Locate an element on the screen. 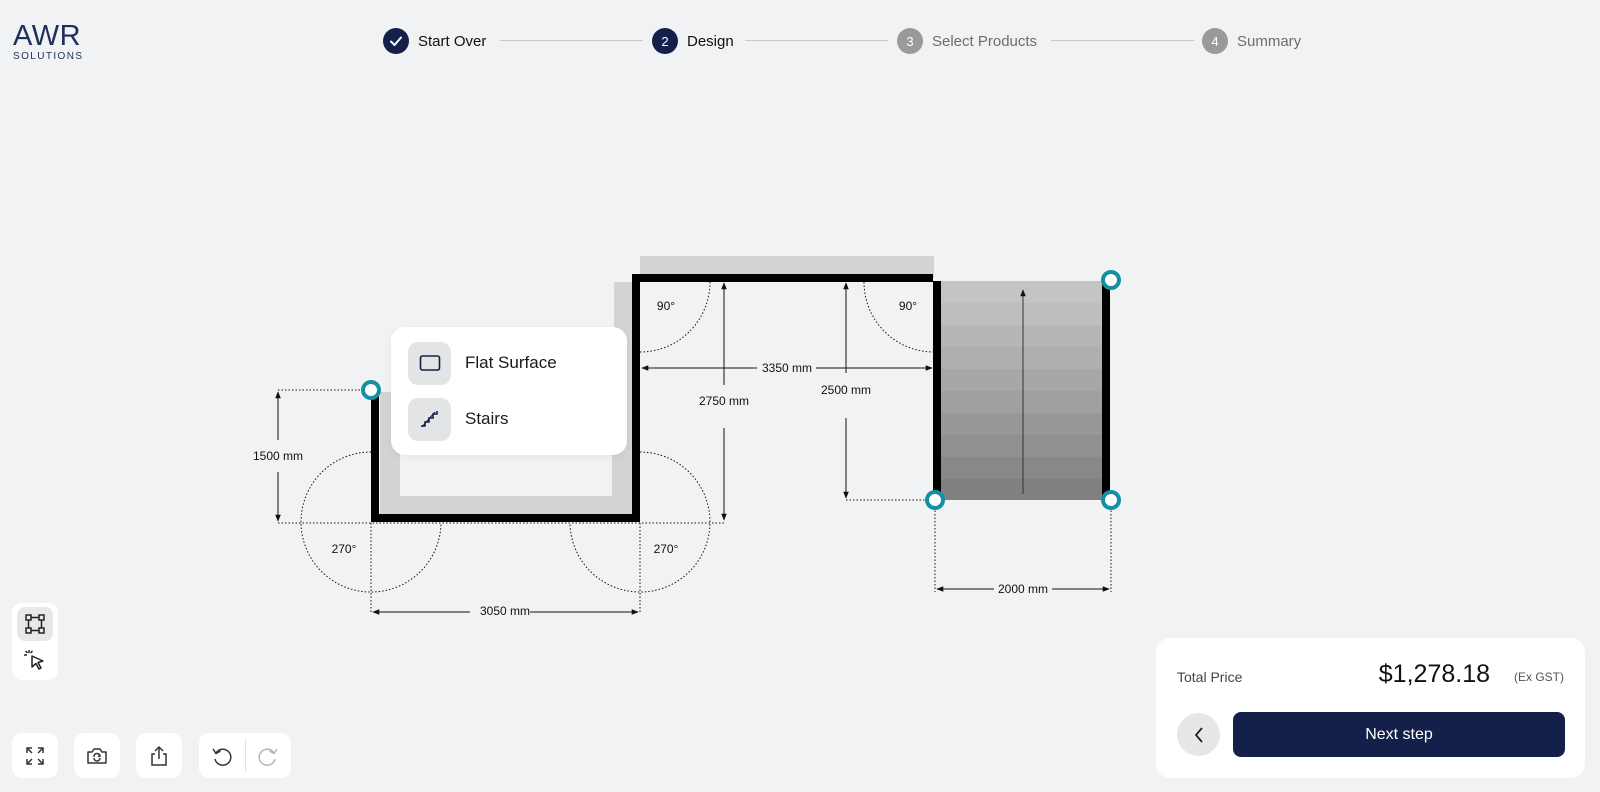  dim-bottom-width: 3050 mm is located at coordinates (505, 611).